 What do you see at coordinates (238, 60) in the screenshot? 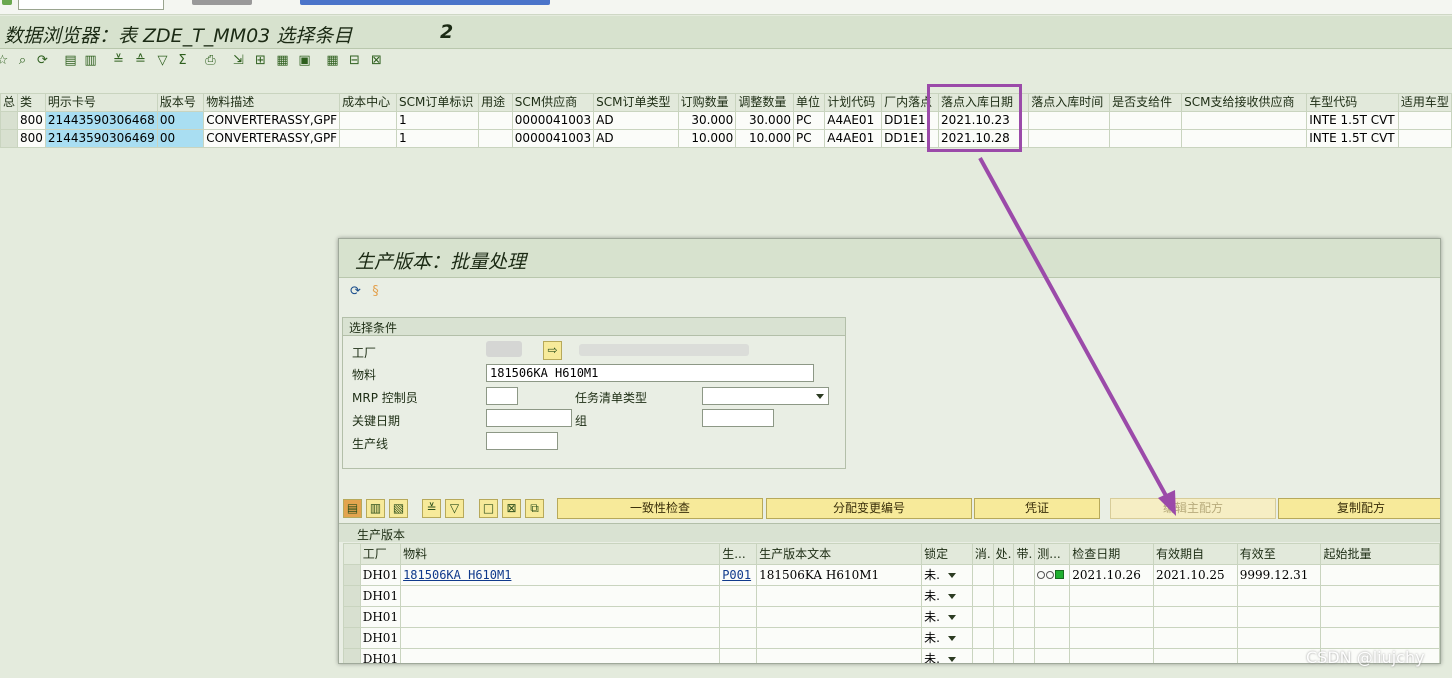
I see `export-icon: ⇲` at bounding box center [238, 60].